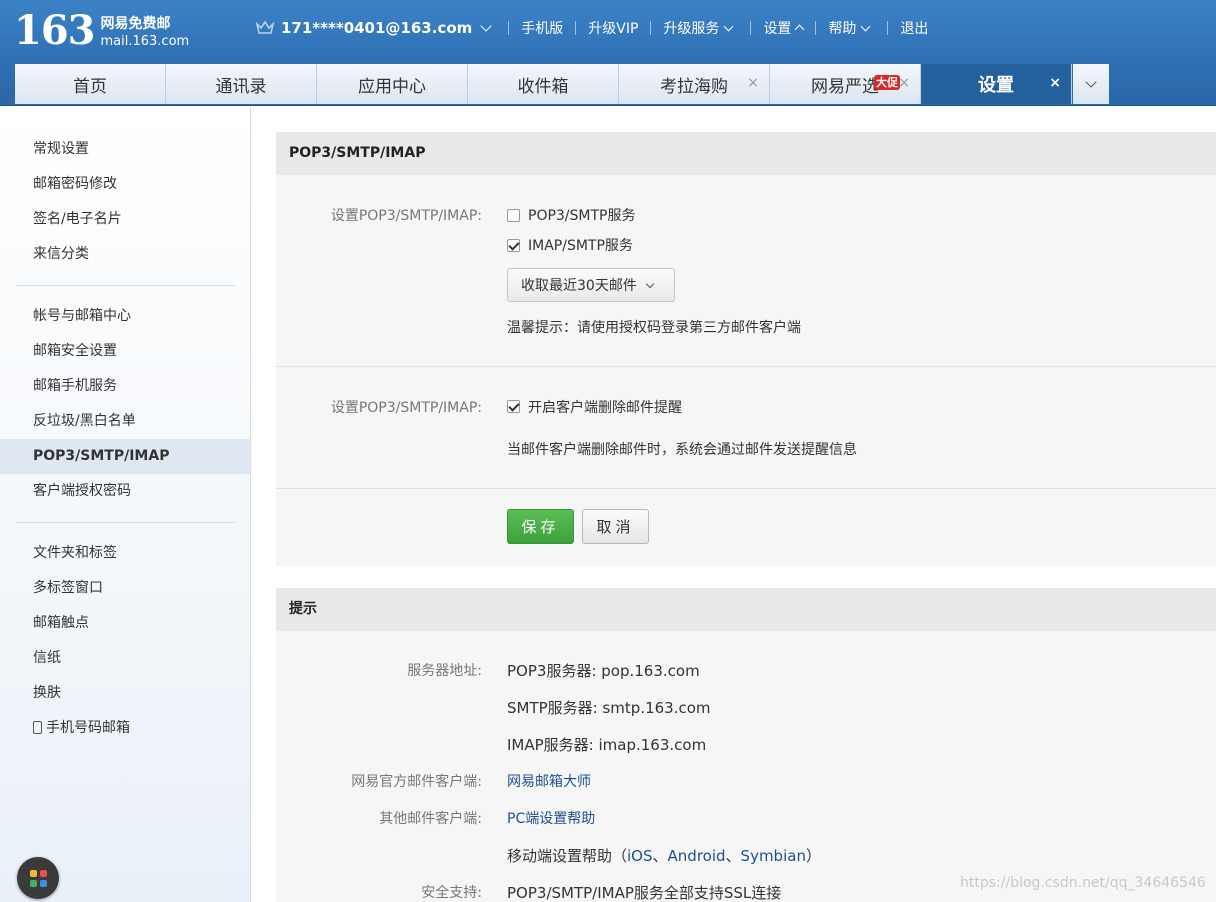  Describe the element at coordinates (694, 84) in the screenshot. I see `tab-kaola: 考拉海购 ×` at that location.